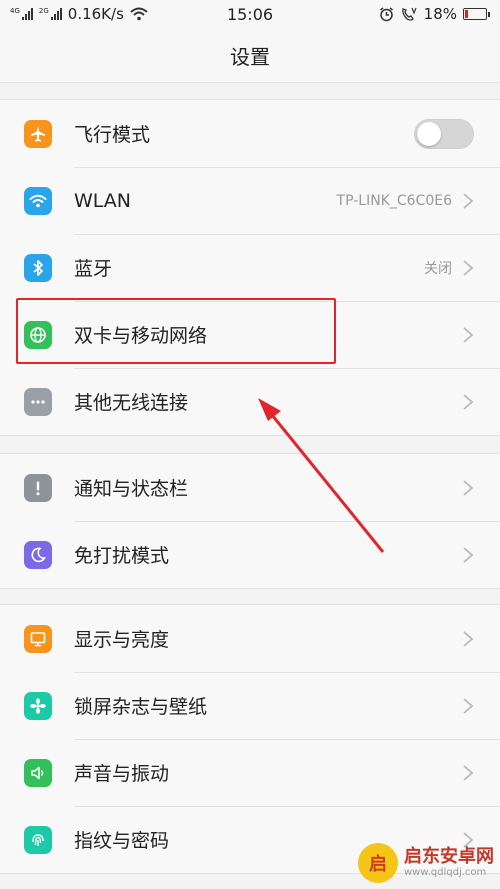 The width and height of the screenshot is (500, 889). Describe the element at coordinates (444, 133) in the screenshot. I see `airplane-mode-toggle` at that location.